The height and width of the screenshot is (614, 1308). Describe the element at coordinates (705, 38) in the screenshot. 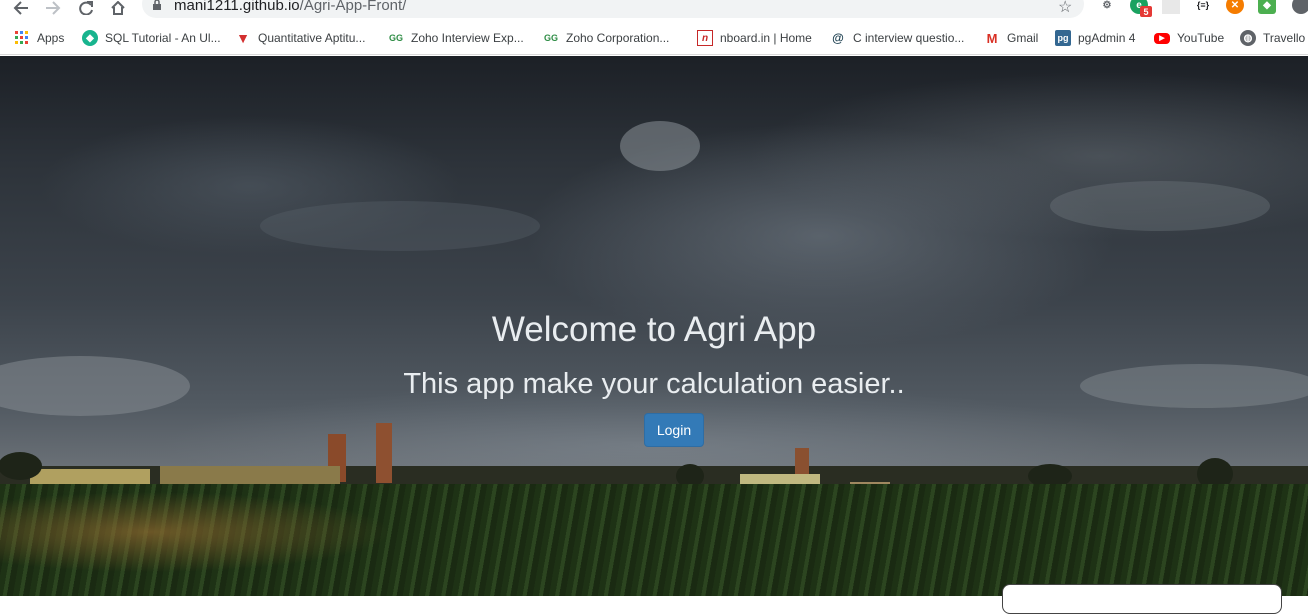

I see `nboard-icon: n` at that location.